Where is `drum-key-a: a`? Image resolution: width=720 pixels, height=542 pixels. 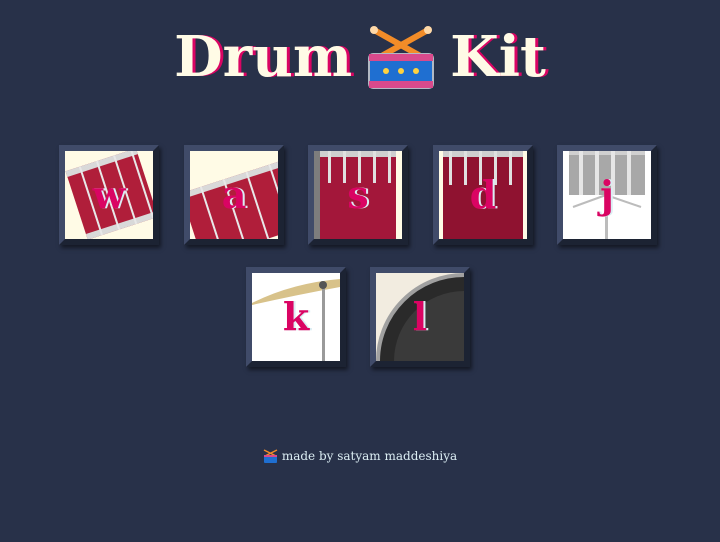 drum-key-a: a is located at coordinates (234, 195).